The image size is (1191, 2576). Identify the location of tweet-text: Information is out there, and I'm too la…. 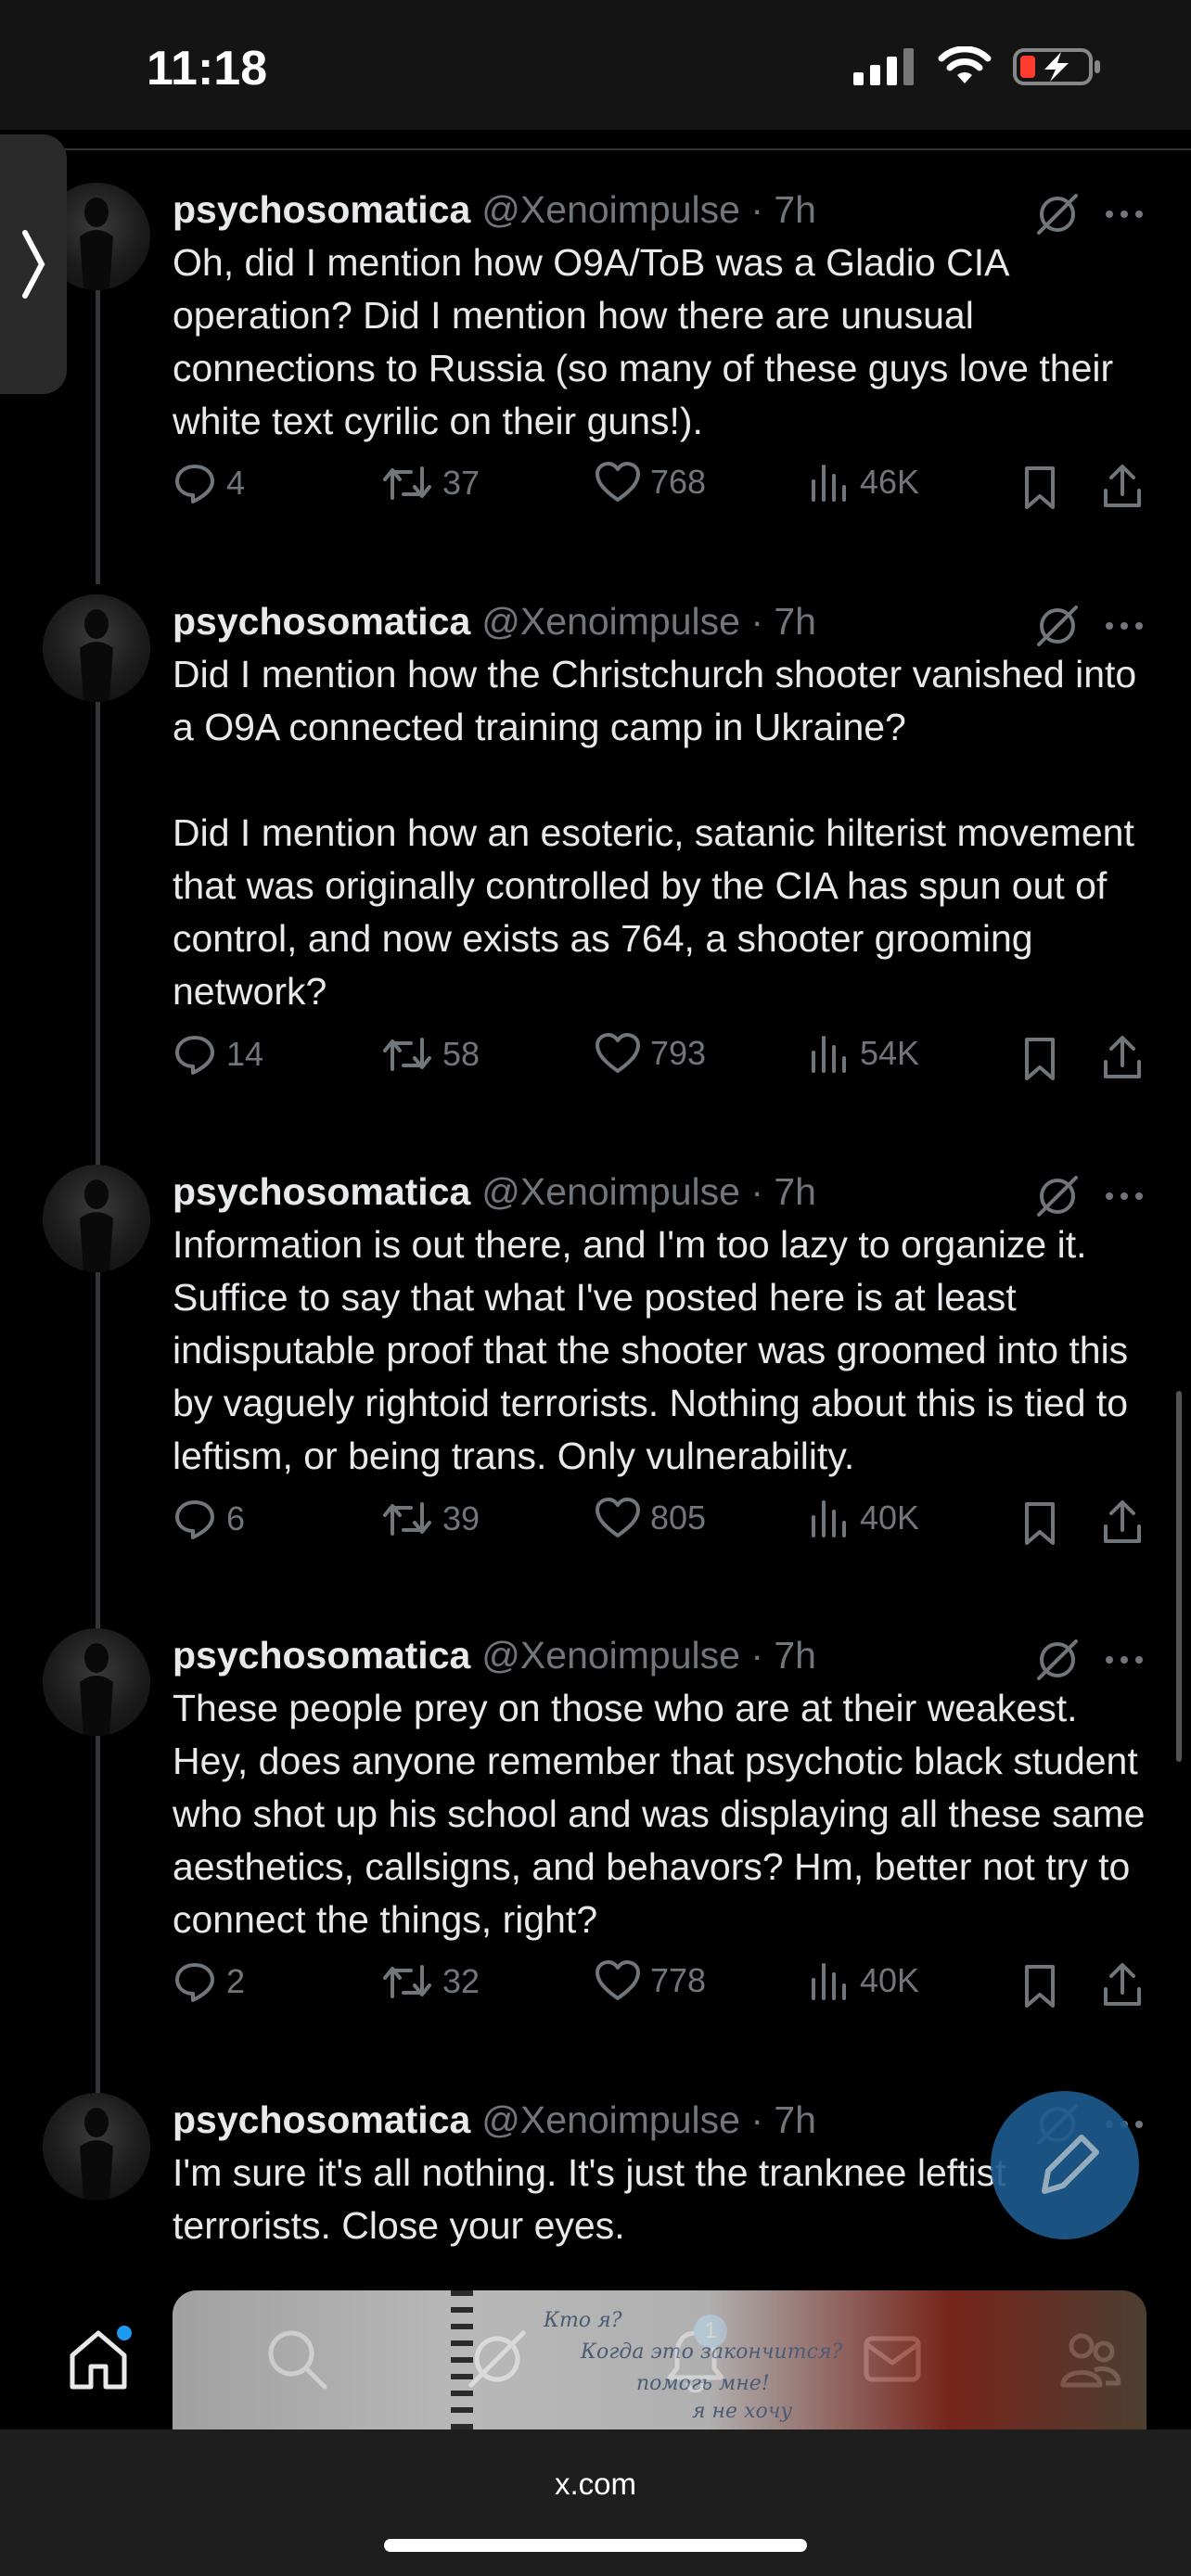
(656, 1350).